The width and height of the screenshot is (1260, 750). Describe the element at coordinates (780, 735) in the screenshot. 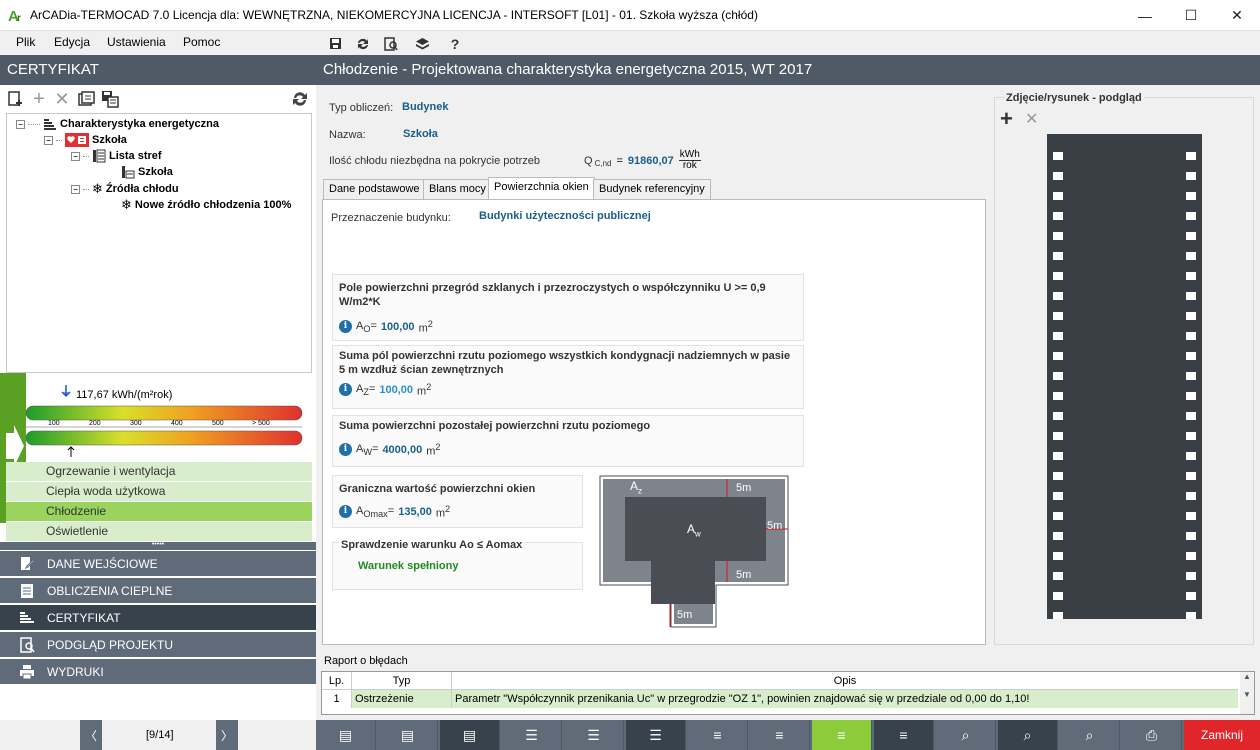

I see `bars-2-icon: ≡` at that location.